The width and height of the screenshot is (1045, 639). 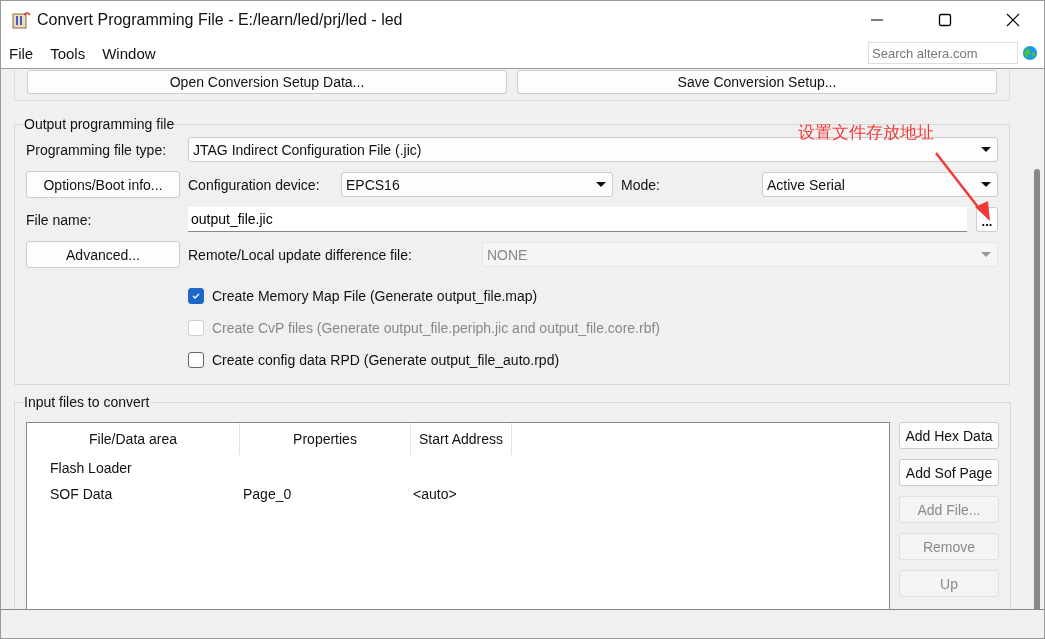 I want to click on table-cell-text: SOF Data, so click(x=81, y=494).